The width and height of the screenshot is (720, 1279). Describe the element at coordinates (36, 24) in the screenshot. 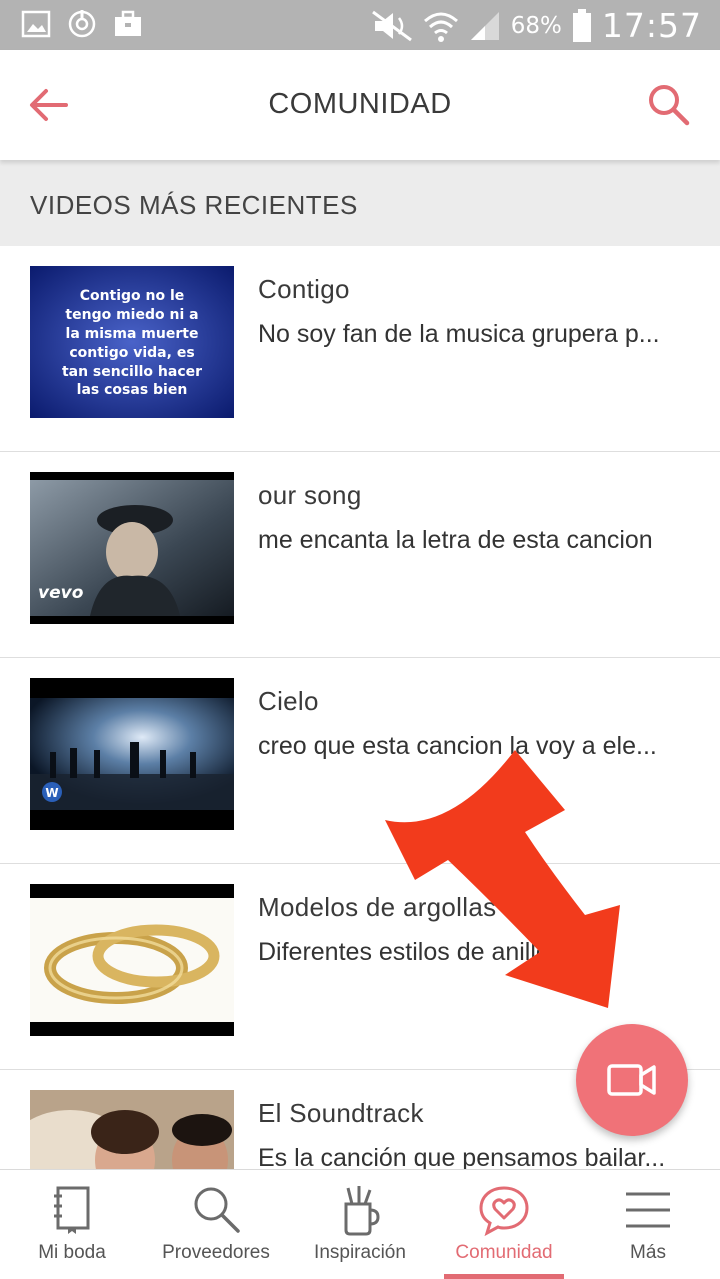

I see `image-icon` at that location.